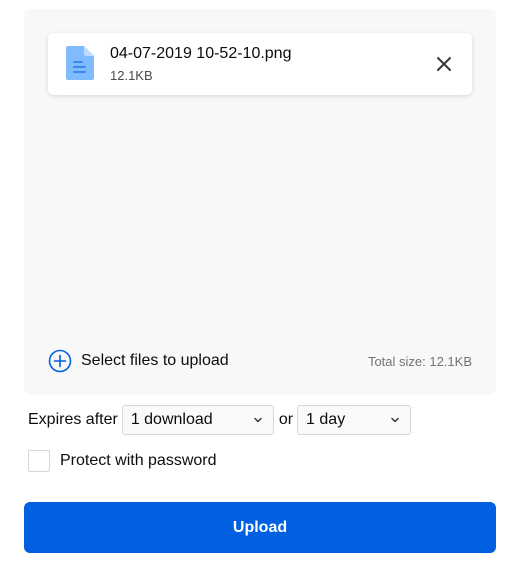 The width and height of the screenshot is (525, 576). I want to click on remove-file-button, so click(444, 64).